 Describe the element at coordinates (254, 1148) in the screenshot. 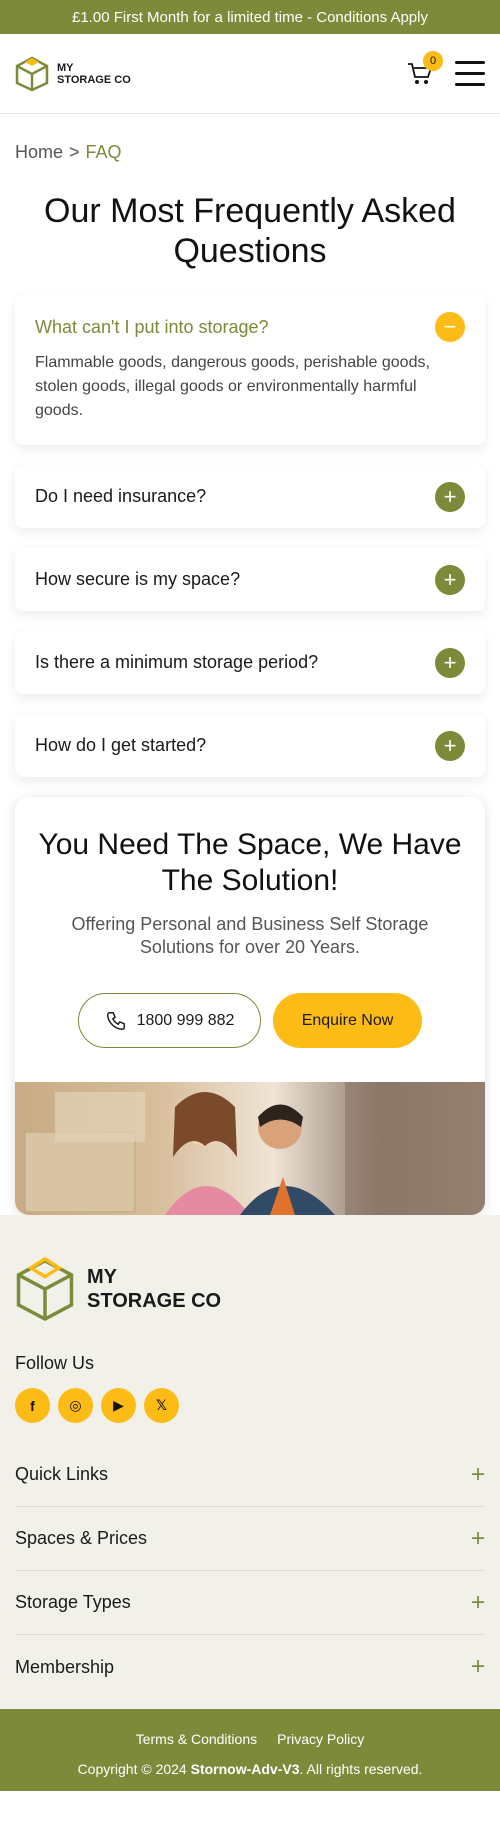

I see `photo-illustration` at that location.